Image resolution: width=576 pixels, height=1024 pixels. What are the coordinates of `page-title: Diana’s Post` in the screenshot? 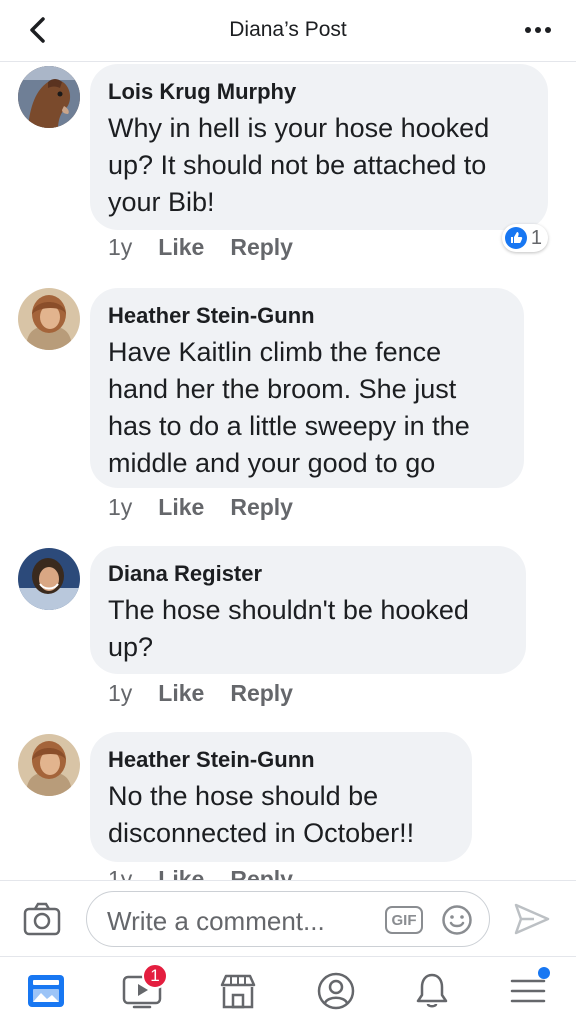 It's located at (288, 29).